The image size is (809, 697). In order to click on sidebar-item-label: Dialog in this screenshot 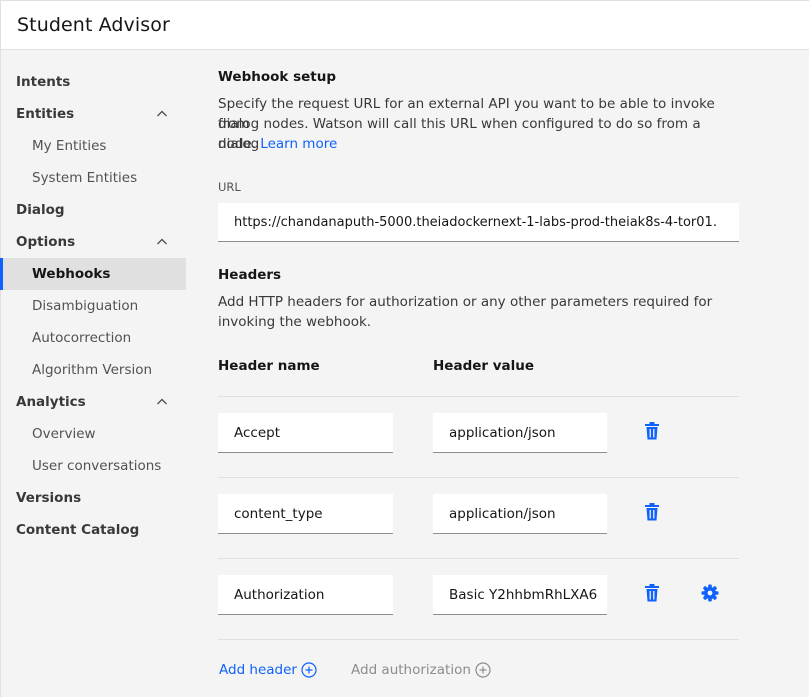, I will do `click(40, 210)`.